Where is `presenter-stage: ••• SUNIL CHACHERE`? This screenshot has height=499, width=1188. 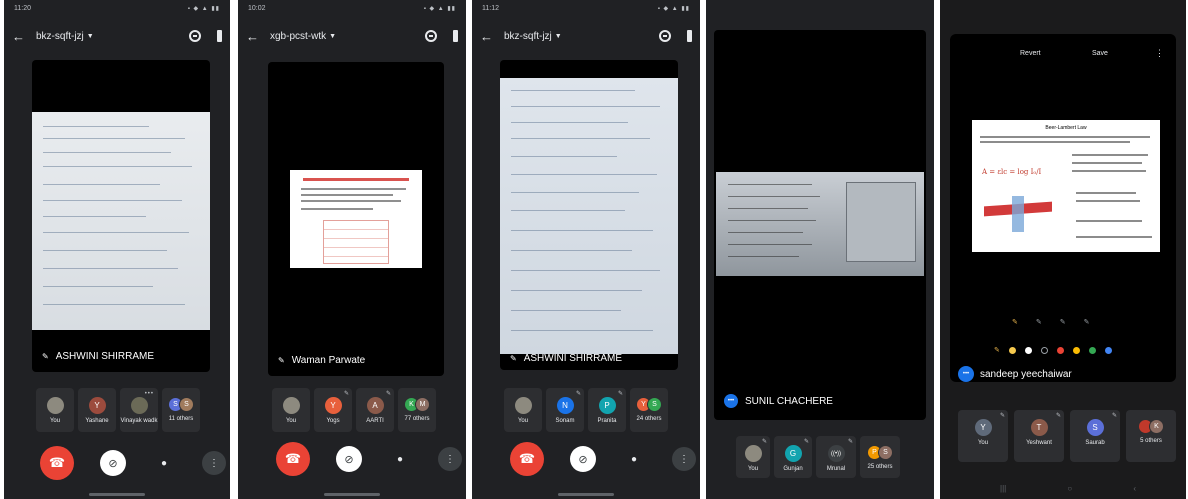 presenter-stage: ••• SUNIL CHACHERE is located at coordinates (820, 225).